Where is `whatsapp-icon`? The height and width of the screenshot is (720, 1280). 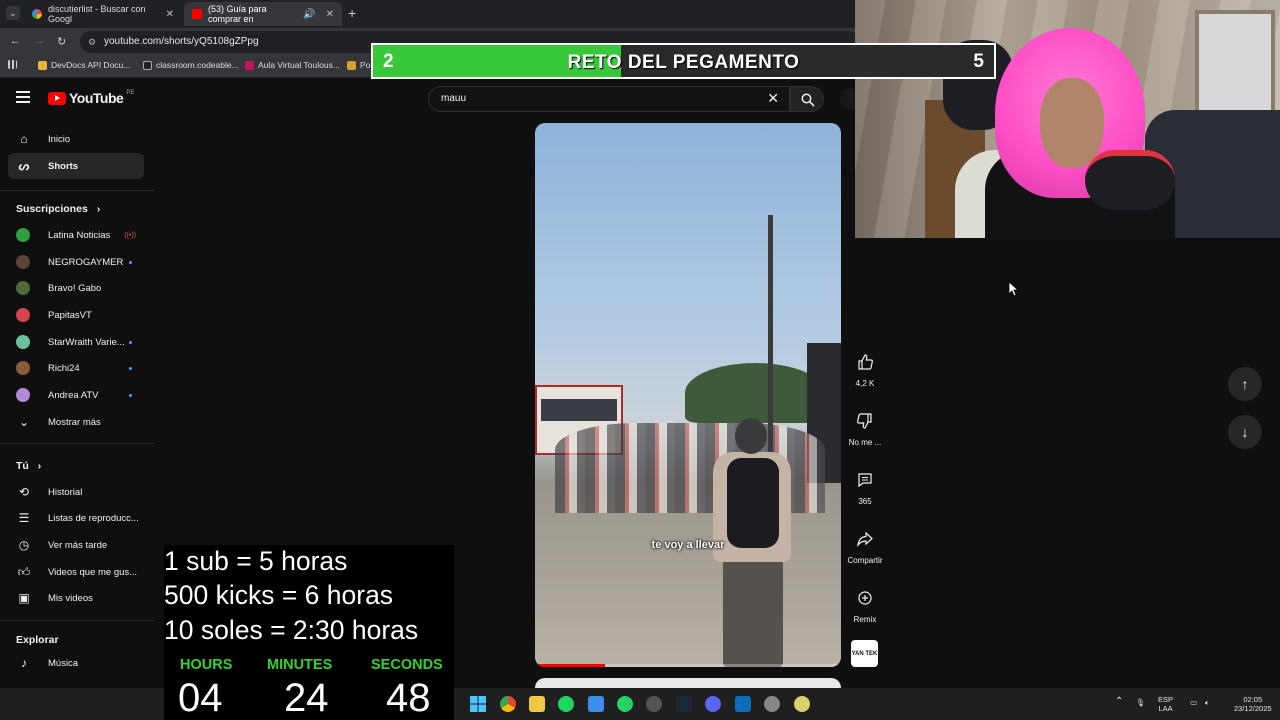
whatsapp-icon is located at coordinates (625, 704).